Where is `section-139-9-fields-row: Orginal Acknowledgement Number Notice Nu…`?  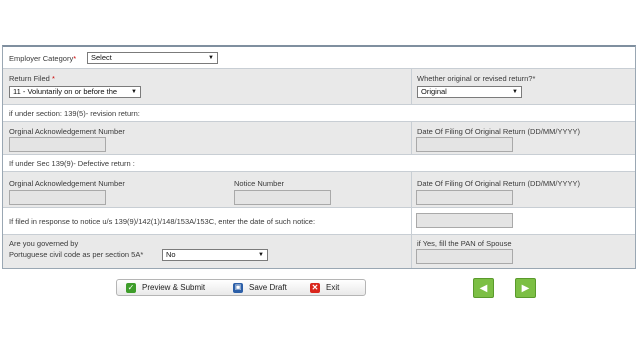
section-139-9-fields-row: Orginal Acknowledgement Number Notice Nu… is located at coordinates (319, 190).